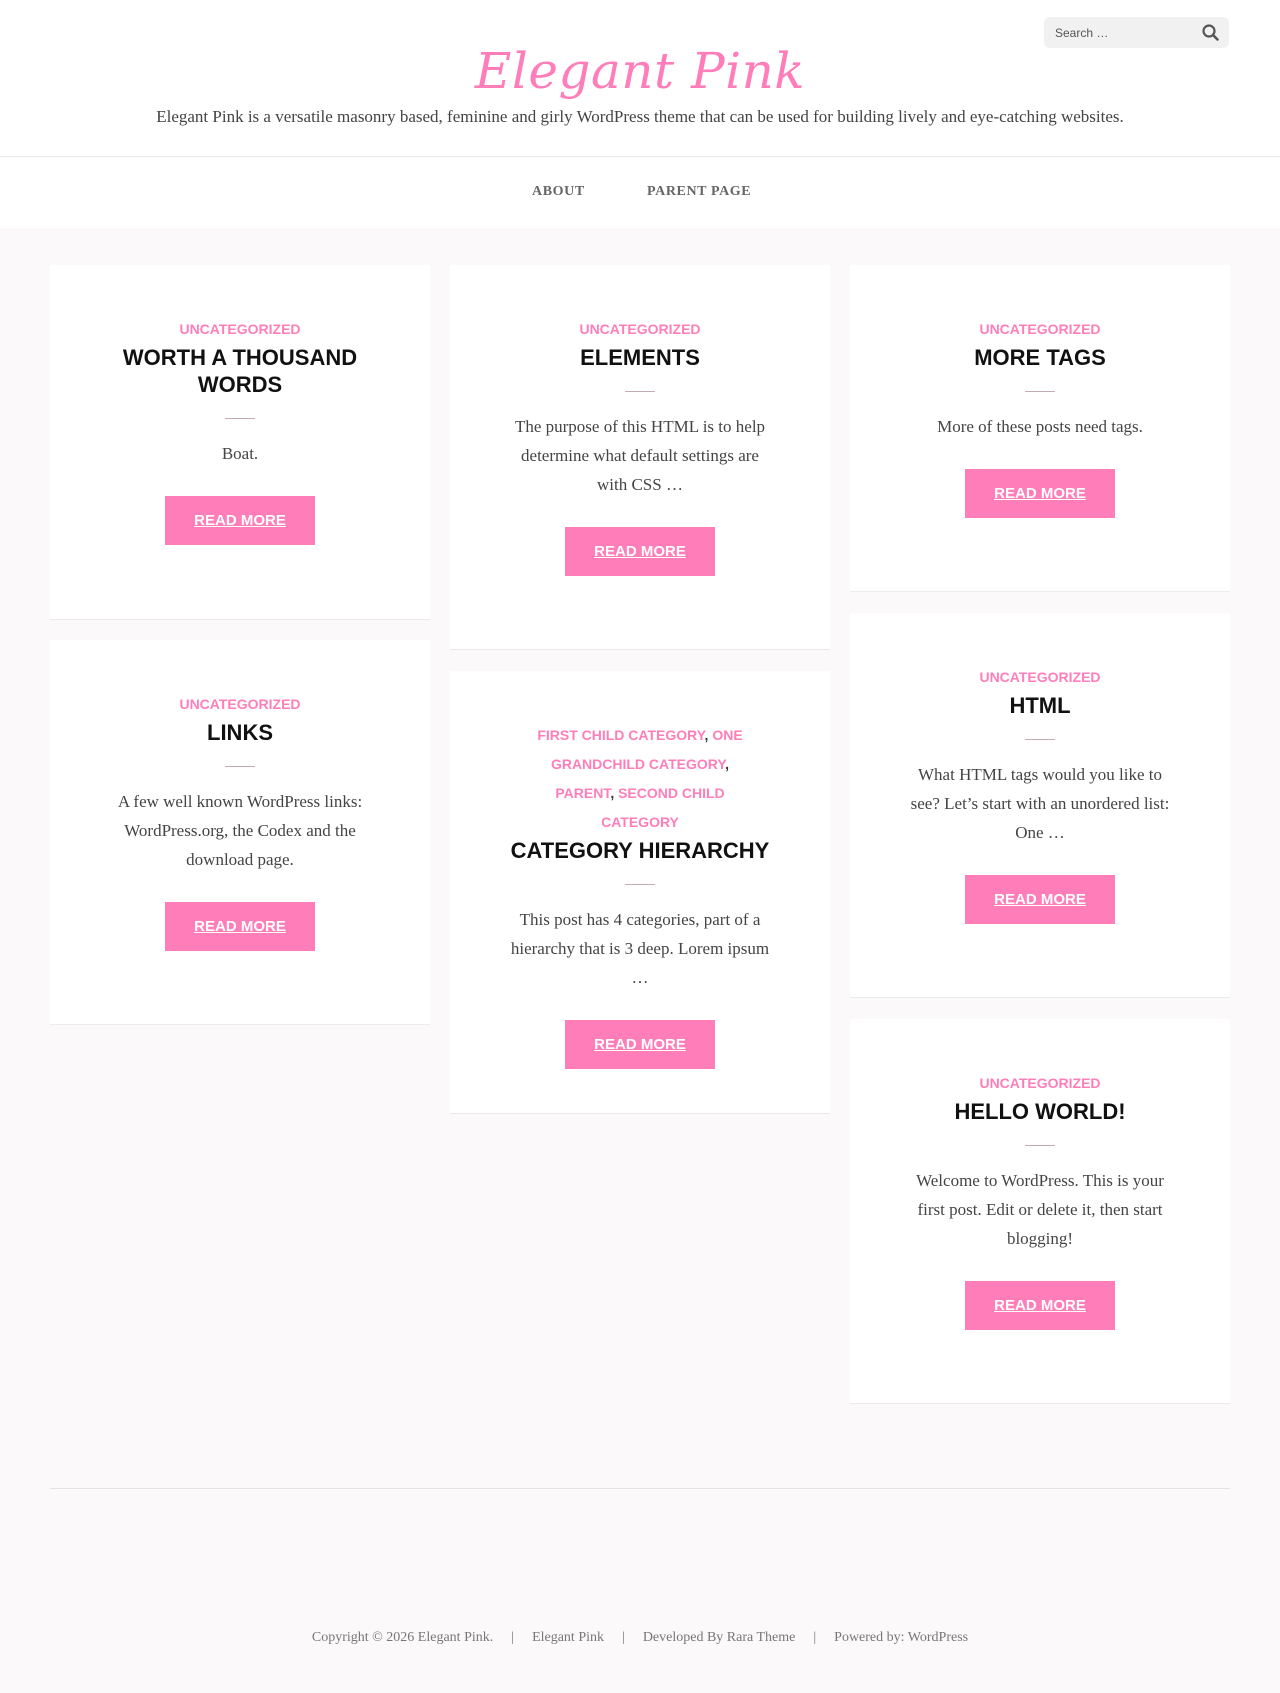  Describe the element at coordinates (582, 793) in the screenshot. I see `category-link: PARENT` at that location.